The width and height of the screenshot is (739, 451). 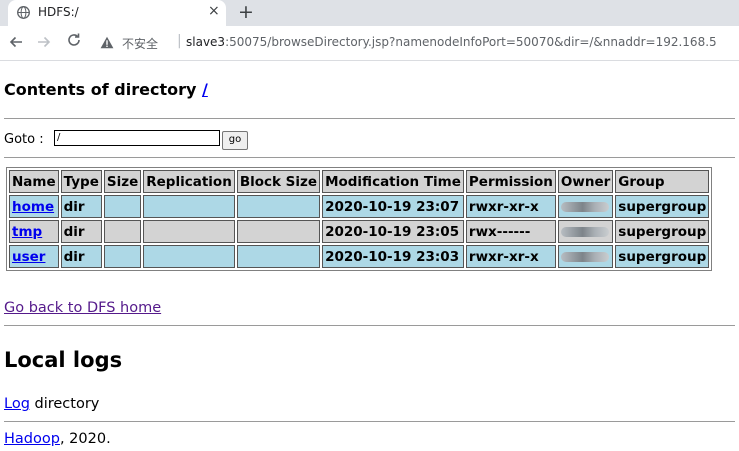 I want to click on goto-label: Goto :, so click(x=24, y=139).